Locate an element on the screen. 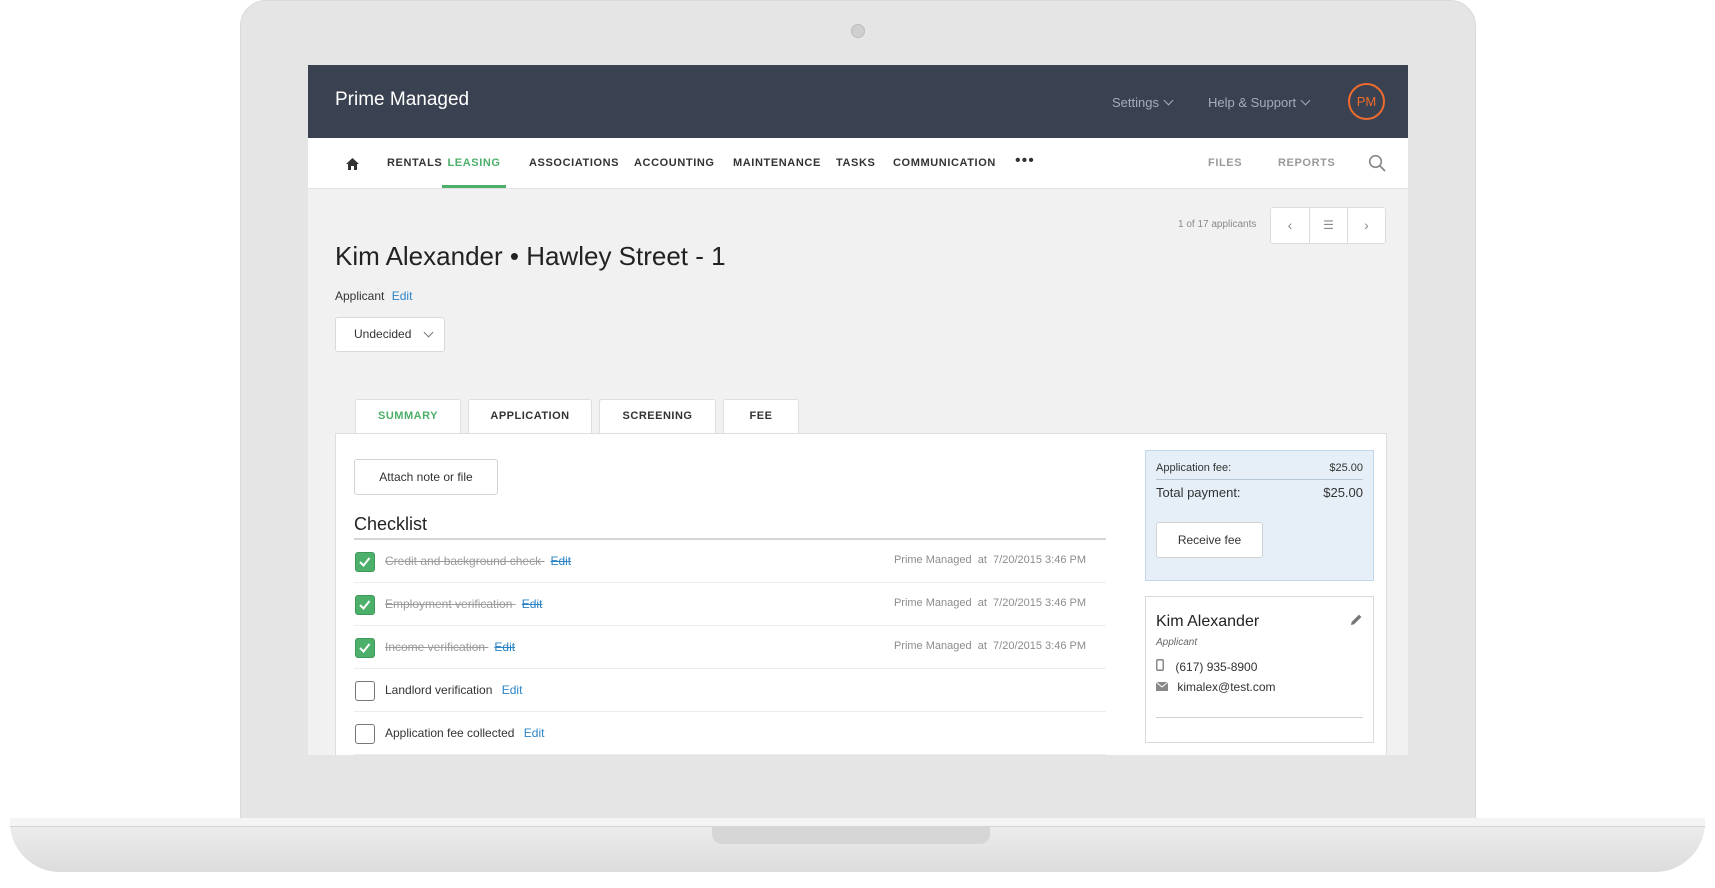 The width and height of the screenshot is (1715, 888). nav-item-accounting: ACCOUNTING is located at coordinates (674, 163).